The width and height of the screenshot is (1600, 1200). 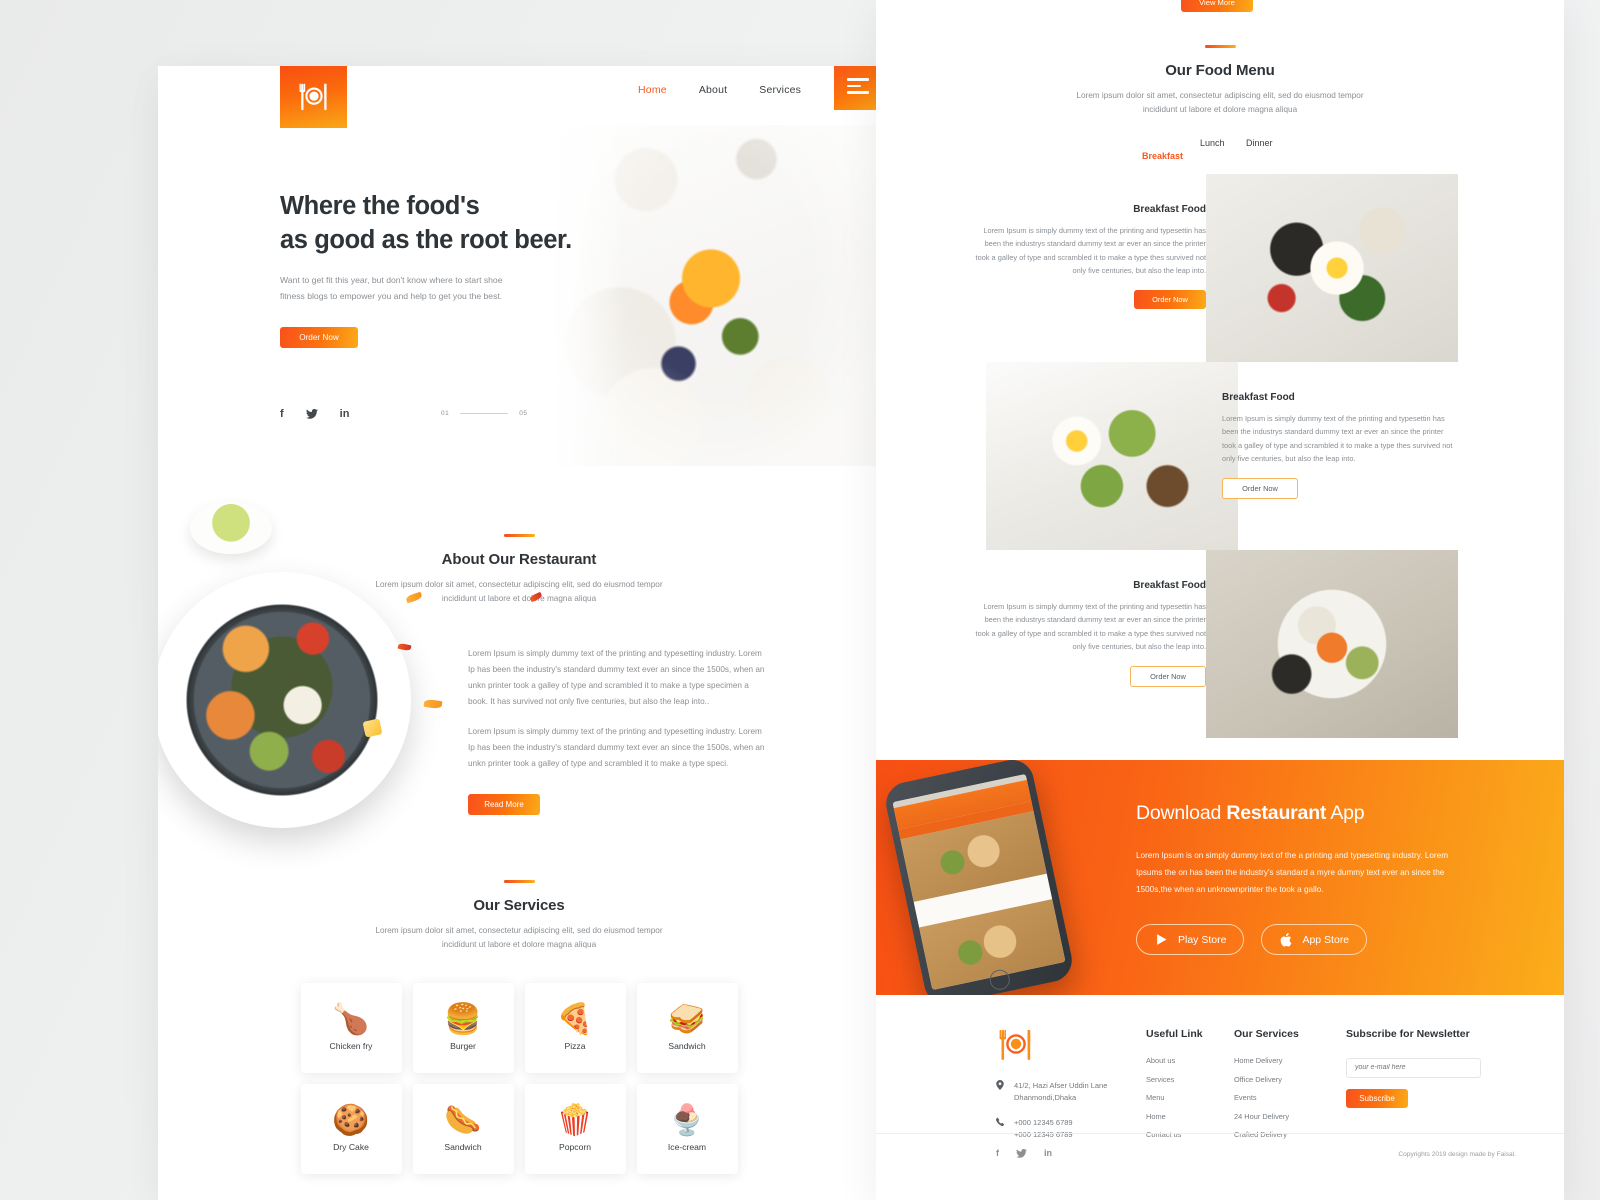 I want to click on footer-phone-text: +000 12345 6789 +000 12345 6789, so click(x=1043, y=1129).